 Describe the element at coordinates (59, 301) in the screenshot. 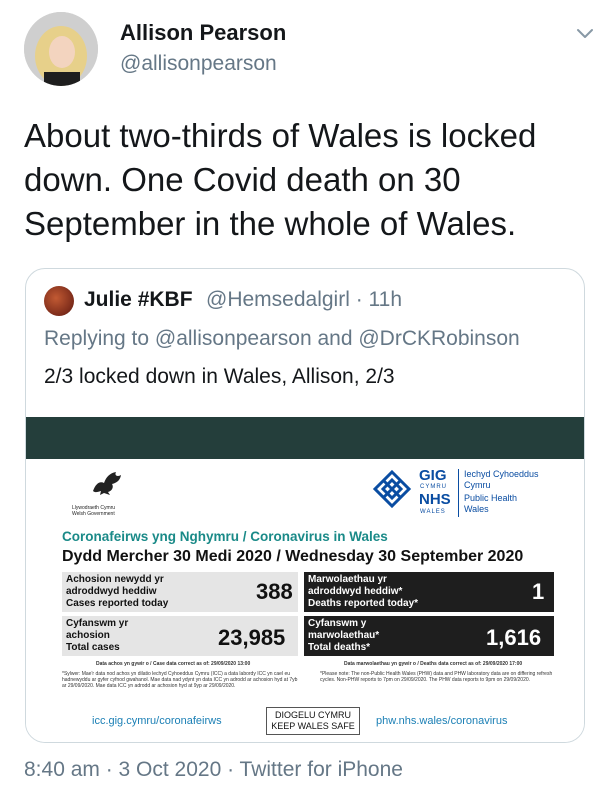

I see `quoted-avatar` at that location.